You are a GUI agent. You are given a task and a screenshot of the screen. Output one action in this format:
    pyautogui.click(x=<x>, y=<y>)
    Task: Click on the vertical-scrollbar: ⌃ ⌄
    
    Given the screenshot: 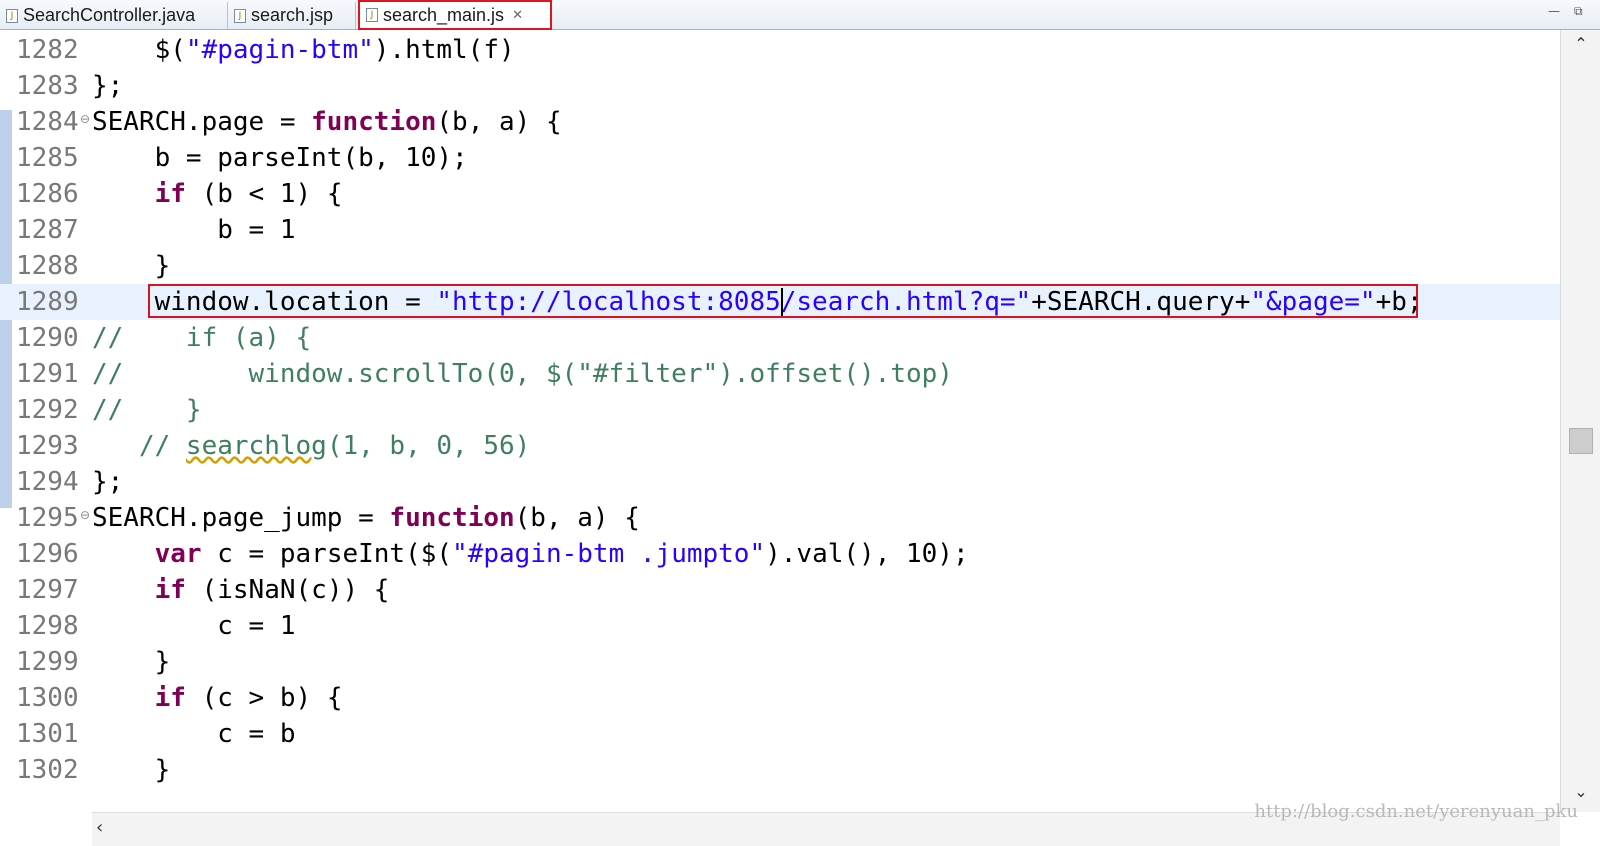 What is the action you would take?
    pyautogui.click(x=1580, y=421)
    